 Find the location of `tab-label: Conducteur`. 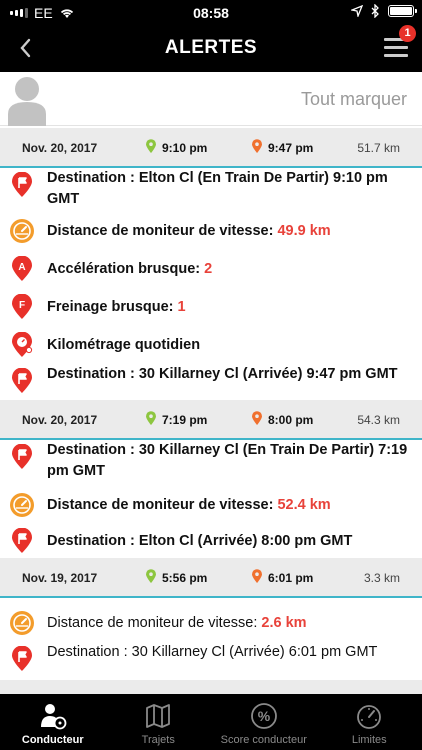

tab-label: Conducteur is located at coordinates (52, 740).